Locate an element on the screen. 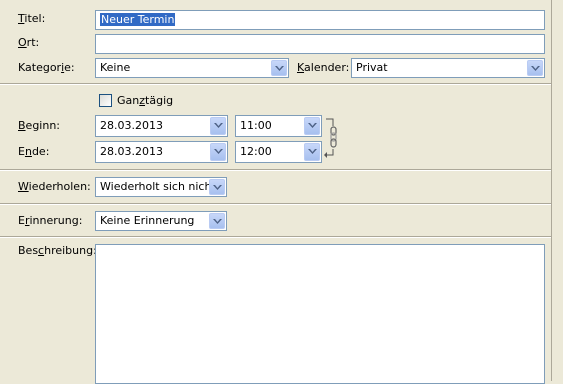 The height and width of the screenshot is (384, 563). repeat-label: Wiederholen: is located at coordinates (54, 186).